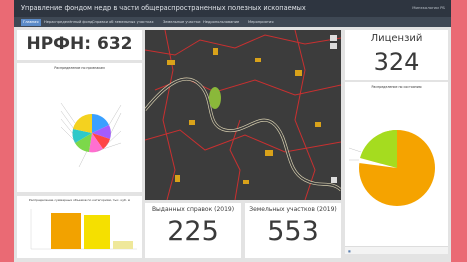  What do you see at coordinates (215, 98) in the screenshot?
I see `map-selected-area` at bounding box center [215, 98].